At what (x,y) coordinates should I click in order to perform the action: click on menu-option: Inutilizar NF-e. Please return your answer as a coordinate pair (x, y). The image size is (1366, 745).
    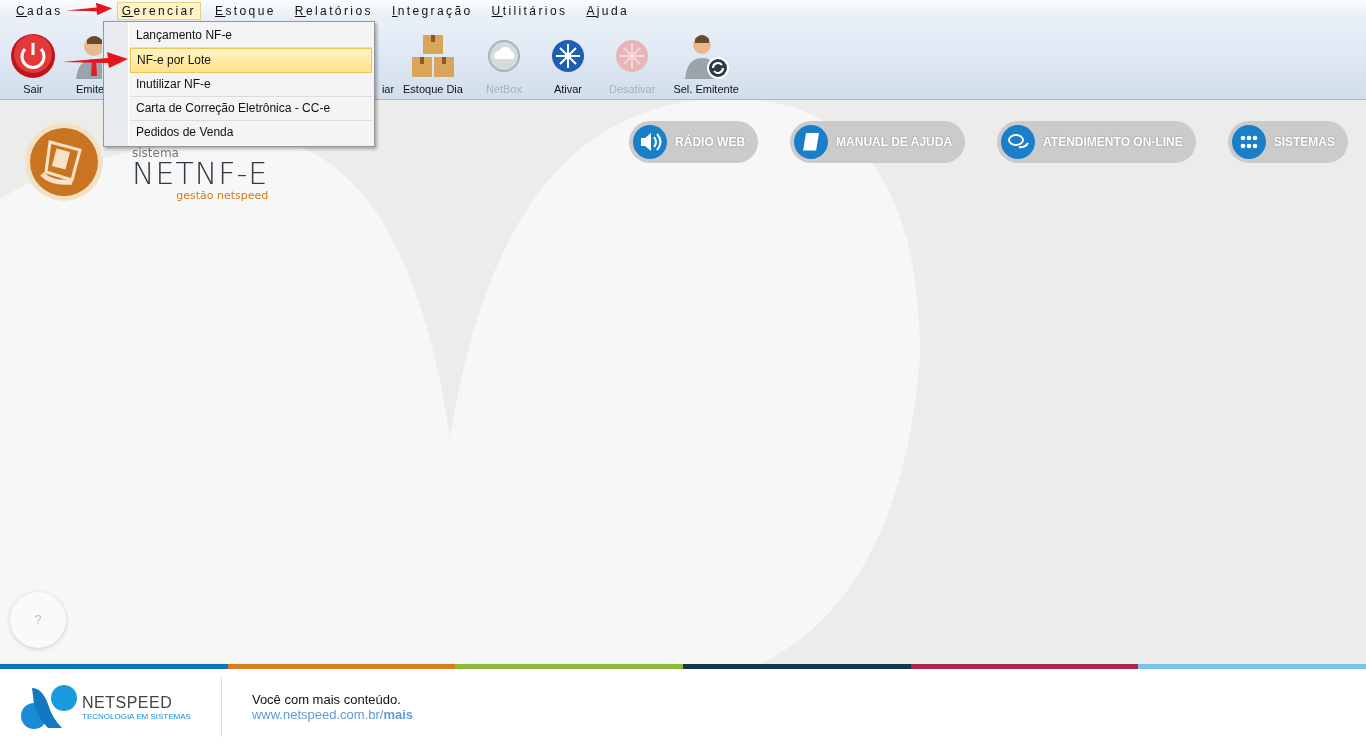
    Looking at the image, I should click on (251, 85).